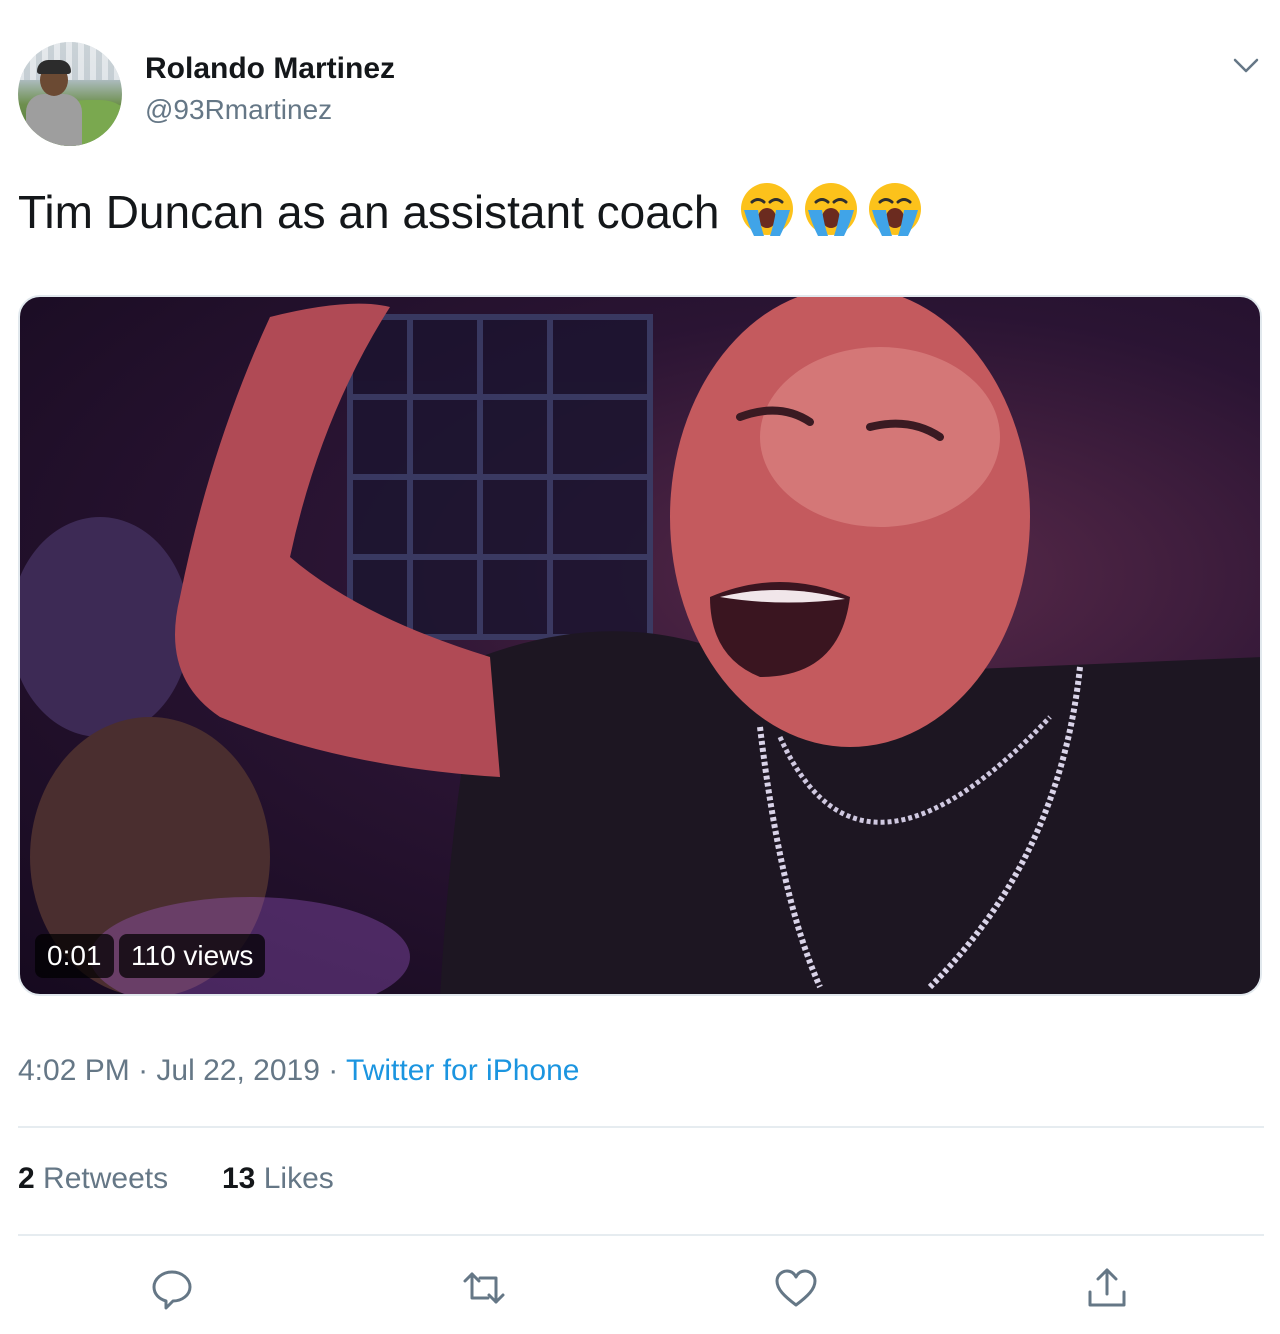  Describe the element at coordinates (26, 1178) in the screenshot. I see `retweets-count: 2` at that location.